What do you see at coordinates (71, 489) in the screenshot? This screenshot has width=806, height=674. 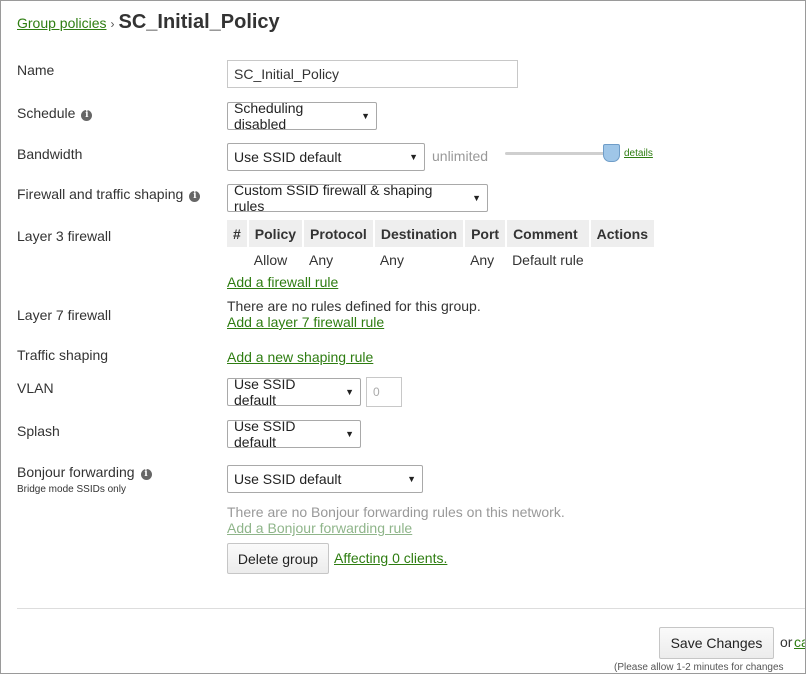 I see `bonjour-sublabel: Bridge mode SSIDs only` at bounding box center [71, 489].